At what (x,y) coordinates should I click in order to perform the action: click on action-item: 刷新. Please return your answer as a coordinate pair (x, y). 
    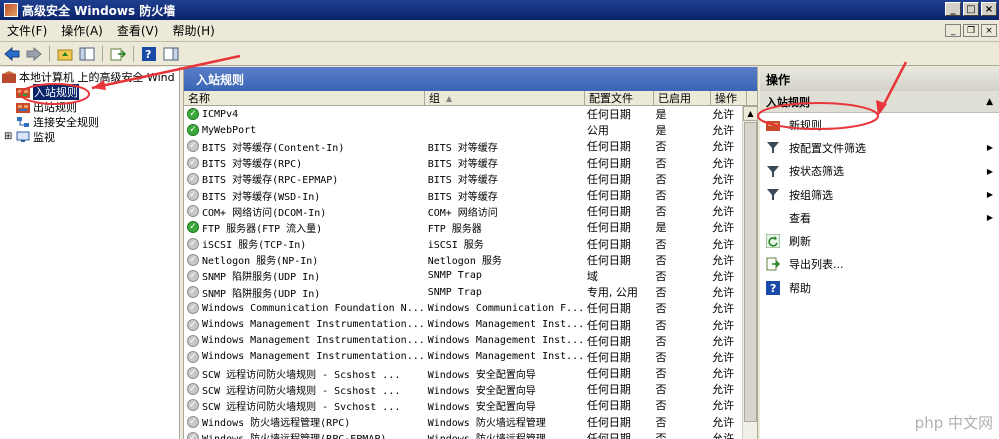
    Looking at the image, I should click on (879, 240).